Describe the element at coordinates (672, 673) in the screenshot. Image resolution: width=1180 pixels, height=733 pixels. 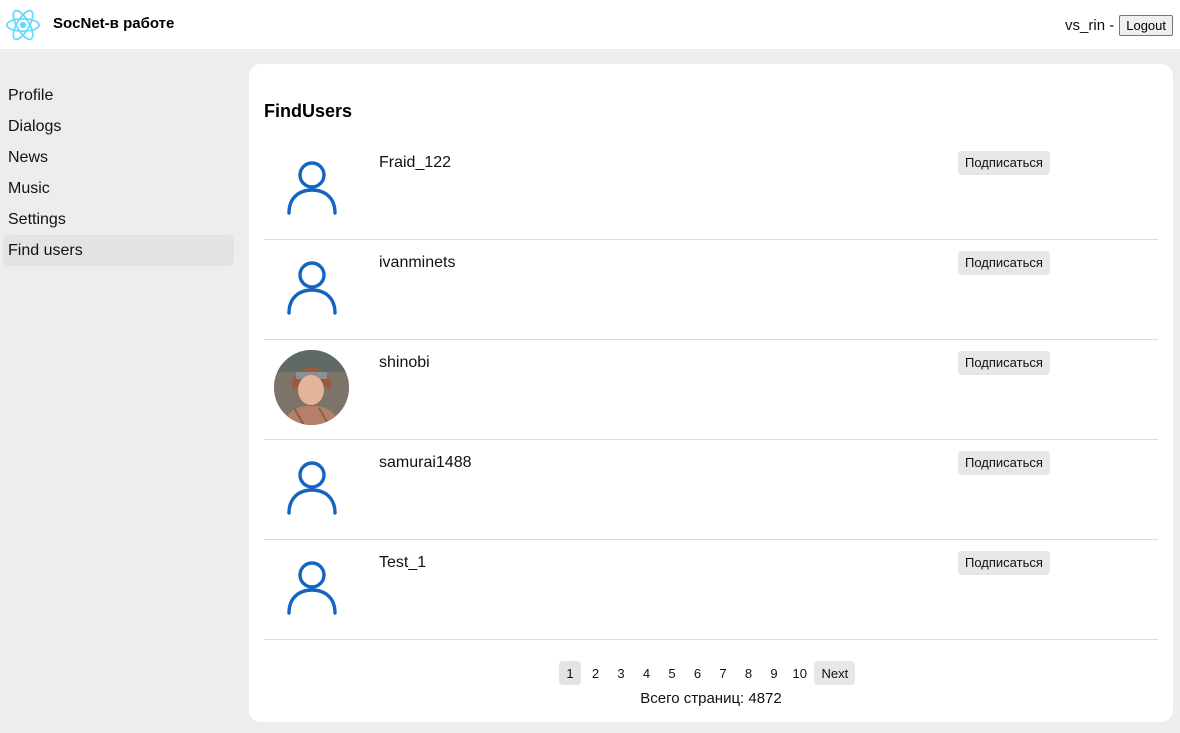
I see `page-button-5: 5` at that location.